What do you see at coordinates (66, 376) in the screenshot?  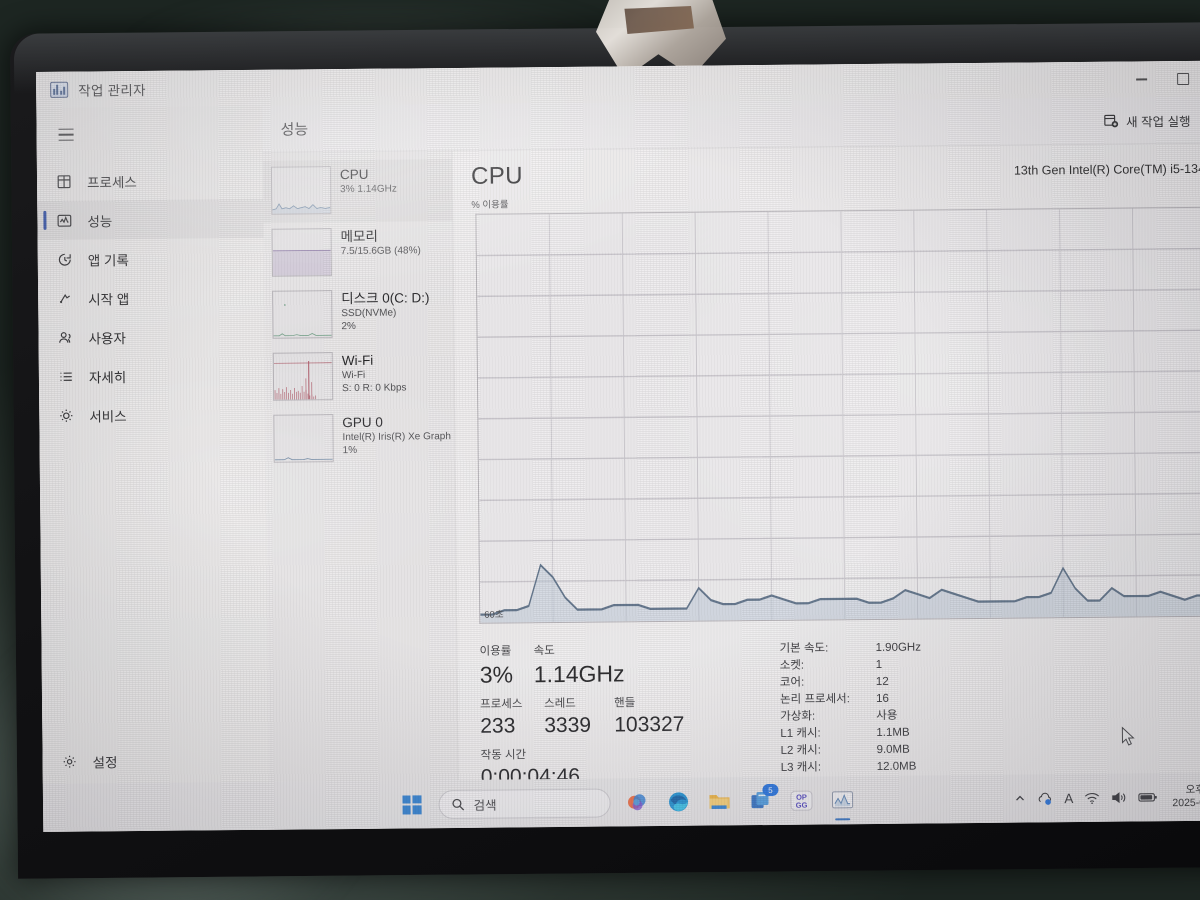 I see `details-icon` at bounding box center [66, 376].